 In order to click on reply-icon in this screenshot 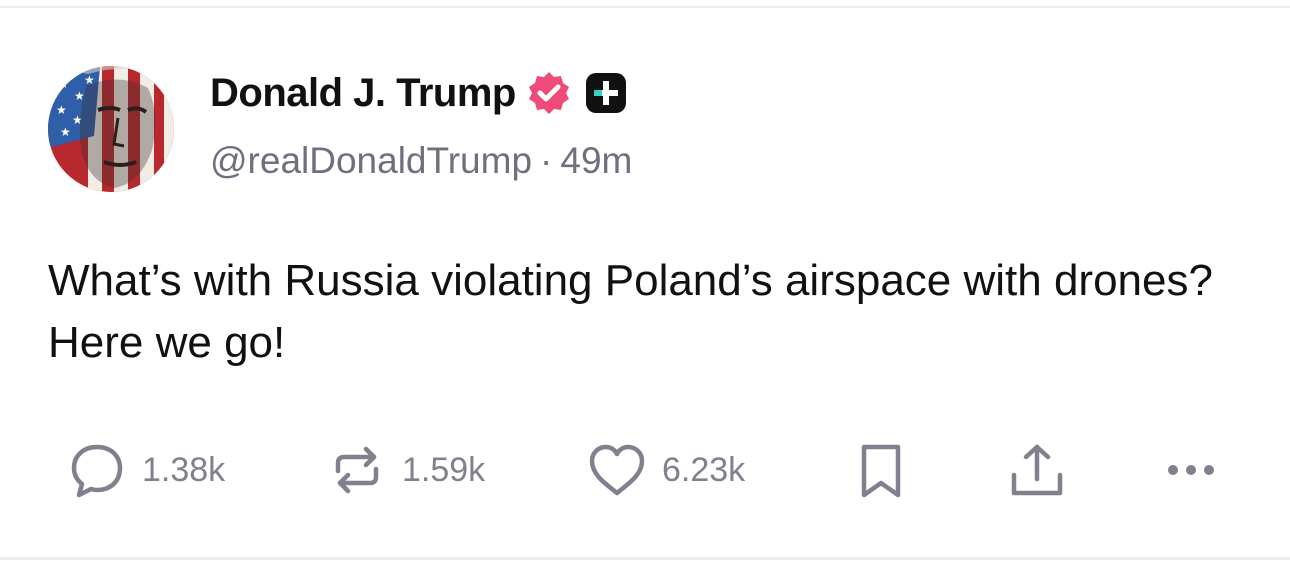, I will do `click(97, 470)`.